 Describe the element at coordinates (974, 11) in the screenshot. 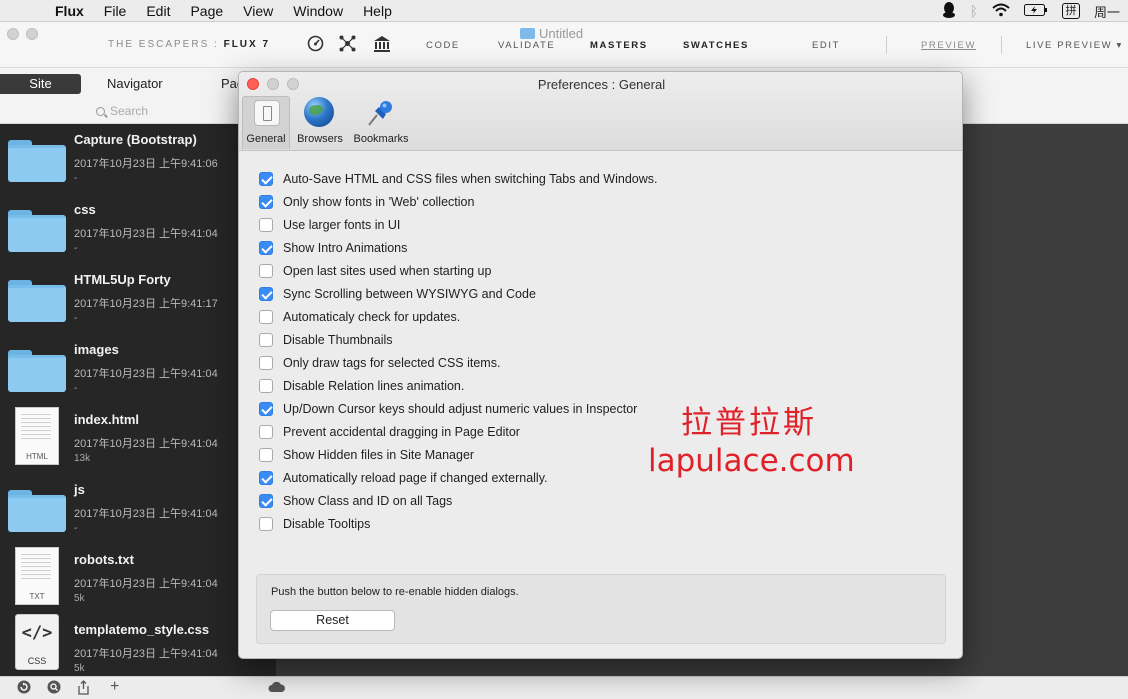

I see `bluetooth-icon: ᛒ` at that location.